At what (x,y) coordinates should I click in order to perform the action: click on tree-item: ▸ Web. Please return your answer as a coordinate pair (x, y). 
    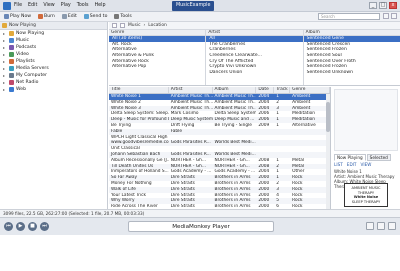
    Looking at the image, I should click on (53, 89).